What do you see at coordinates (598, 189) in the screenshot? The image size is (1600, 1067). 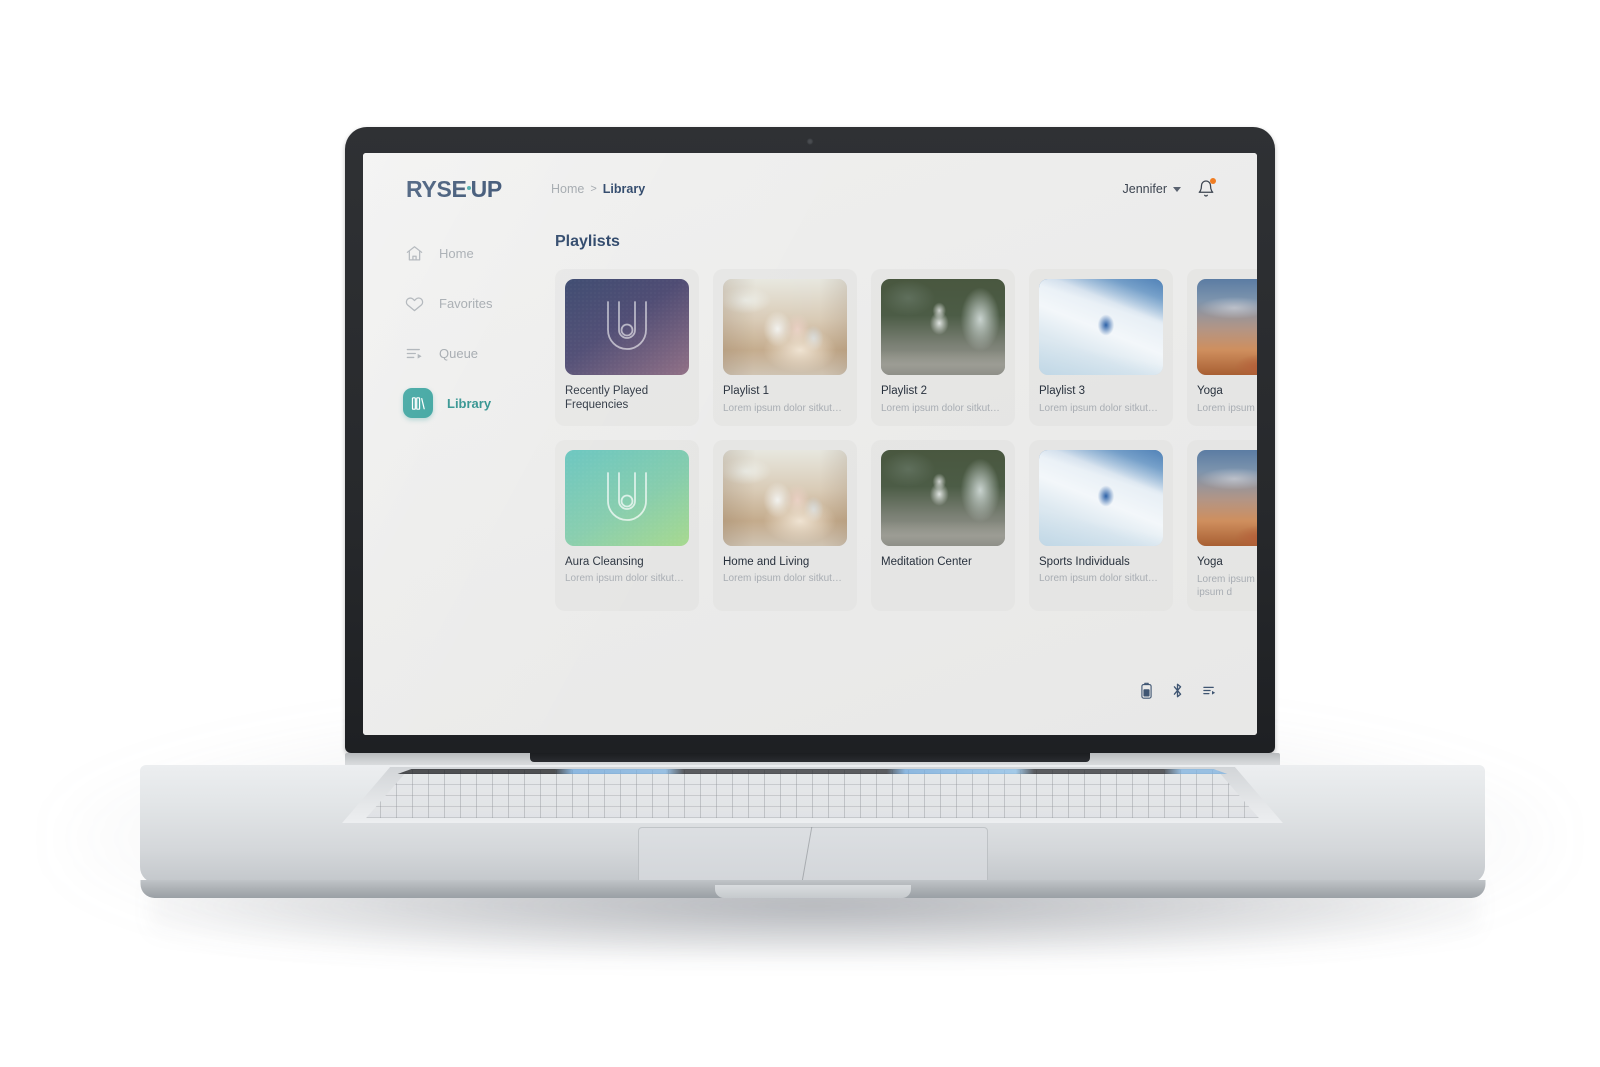 I see `breadcrumb: Home > Library` at bounding box center [598, 189].